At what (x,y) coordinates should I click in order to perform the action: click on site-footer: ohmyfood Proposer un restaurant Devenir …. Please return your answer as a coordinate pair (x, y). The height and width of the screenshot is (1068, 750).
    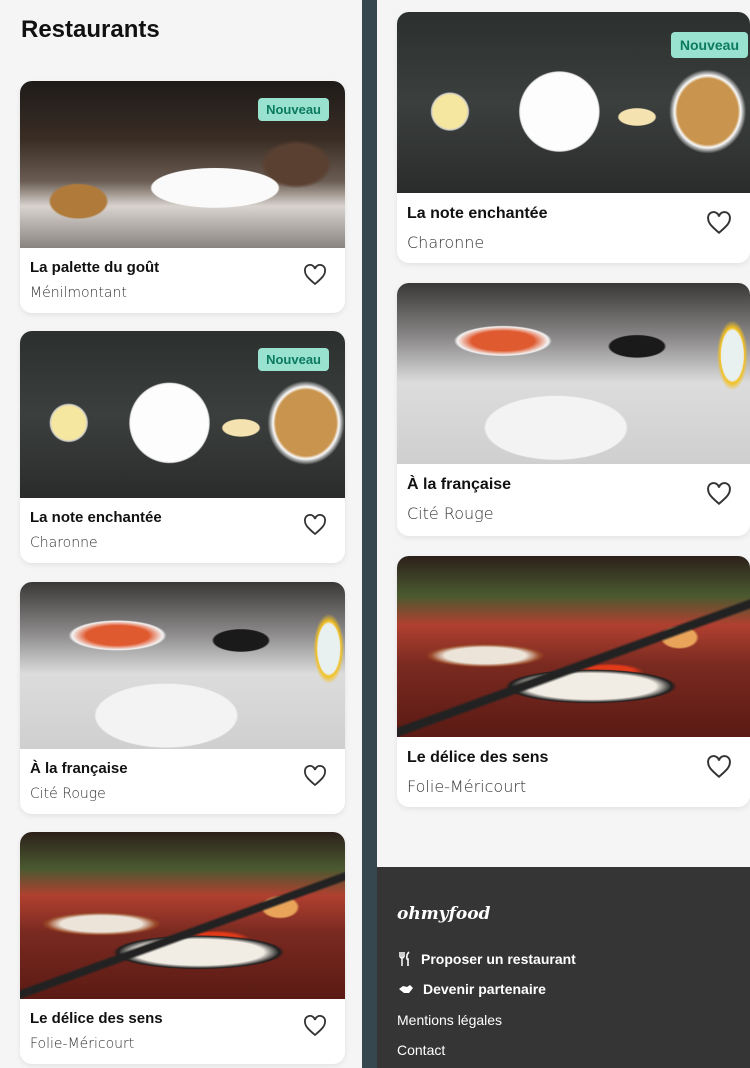
    Looking at the image, I should click on (563, 967).